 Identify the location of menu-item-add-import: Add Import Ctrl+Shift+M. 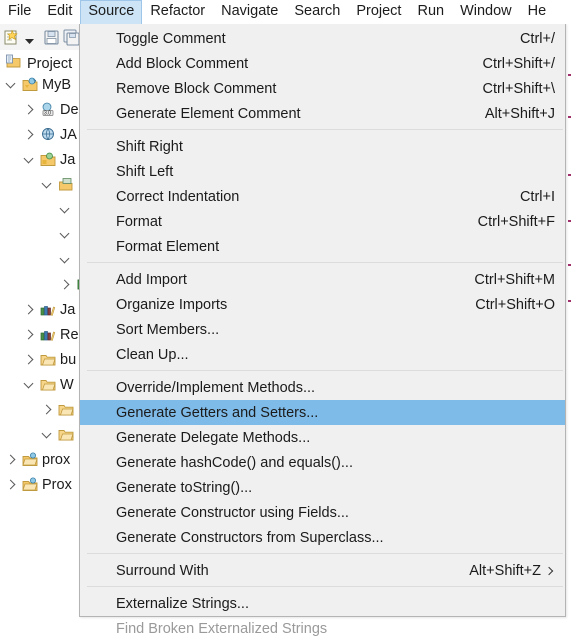
(322, 279).